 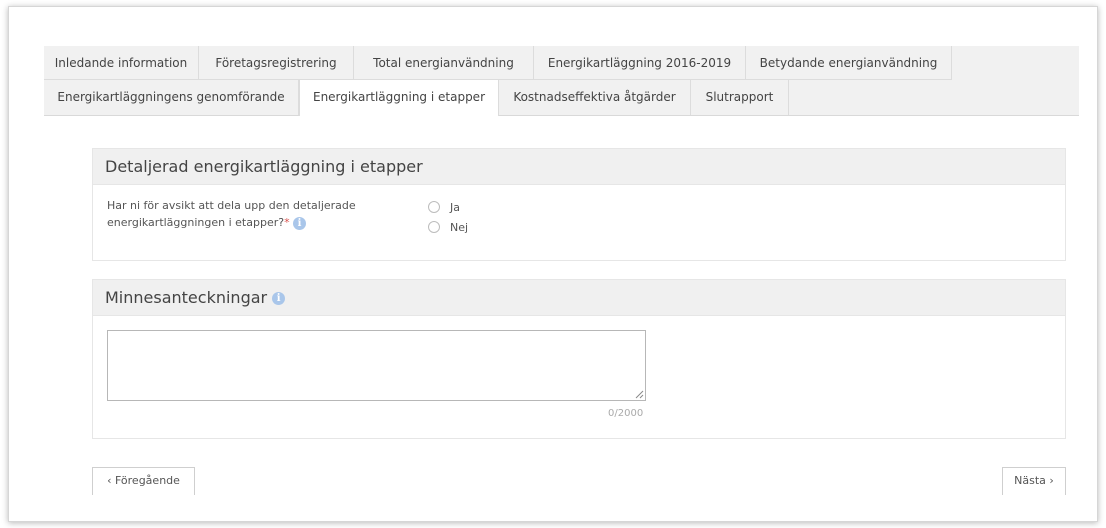 What do you see at coordinates (595, 97) in the screenshot?
I see `tab-kostnadseffektiva-atgarder: Kostnadseffektiva åtgärder` at bounding box center [595, 97].